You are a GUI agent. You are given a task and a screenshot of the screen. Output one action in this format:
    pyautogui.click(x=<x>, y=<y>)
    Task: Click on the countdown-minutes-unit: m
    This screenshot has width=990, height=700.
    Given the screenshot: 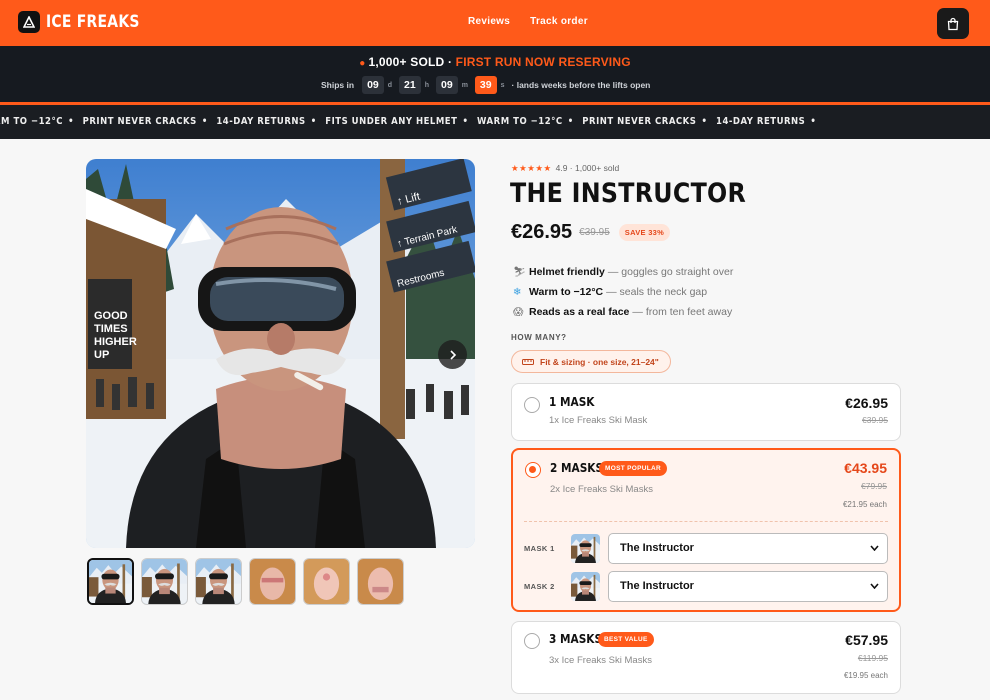 What is the action you would take?
    pyautogui.click(x=464, y=85)
    